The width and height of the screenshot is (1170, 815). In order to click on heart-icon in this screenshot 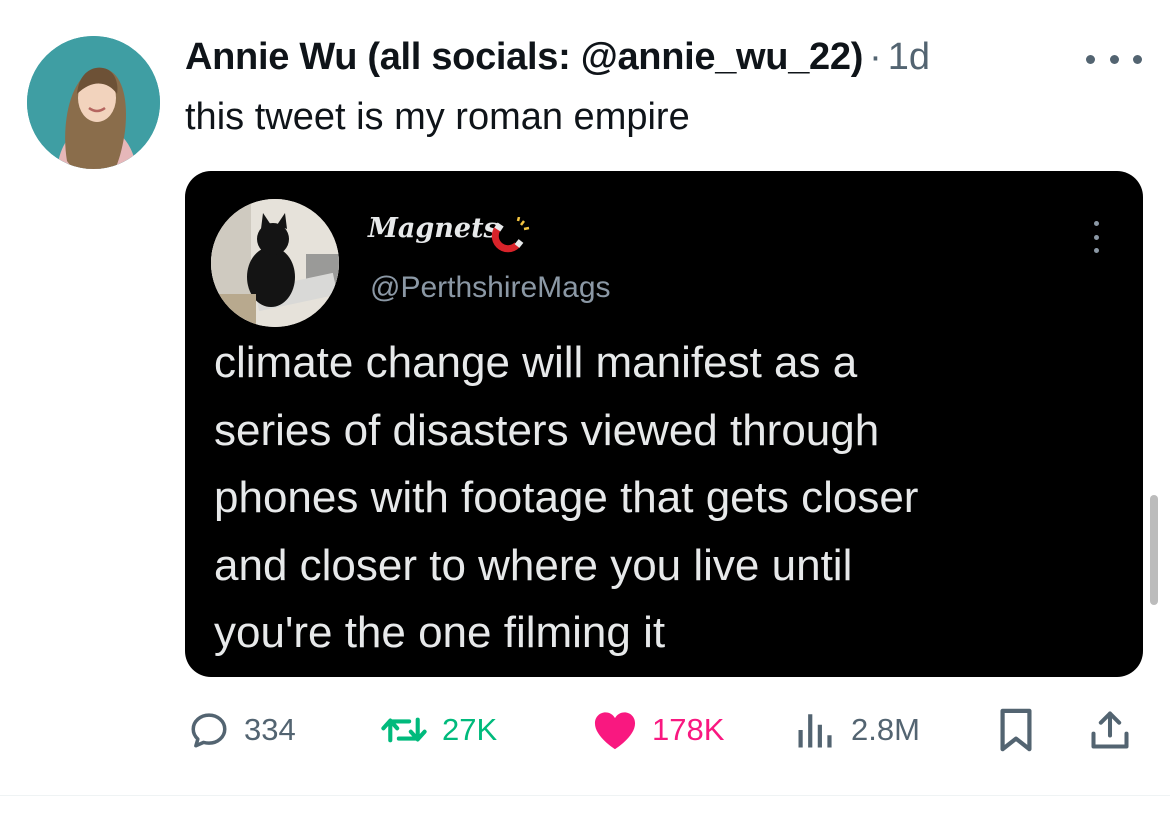, I will do `click(615, 731)`.